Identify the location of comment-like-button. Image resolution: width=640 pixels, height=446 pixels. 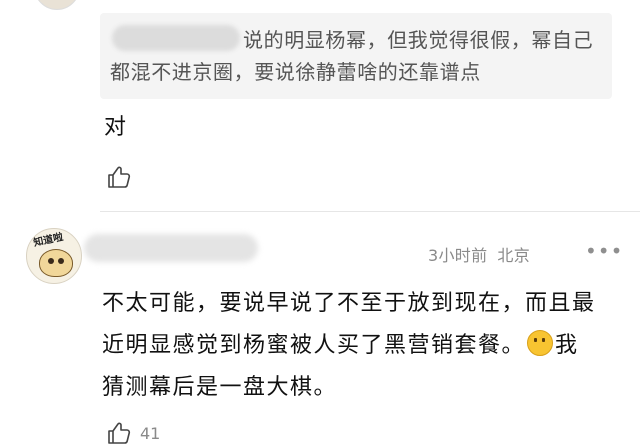
(119, 433).